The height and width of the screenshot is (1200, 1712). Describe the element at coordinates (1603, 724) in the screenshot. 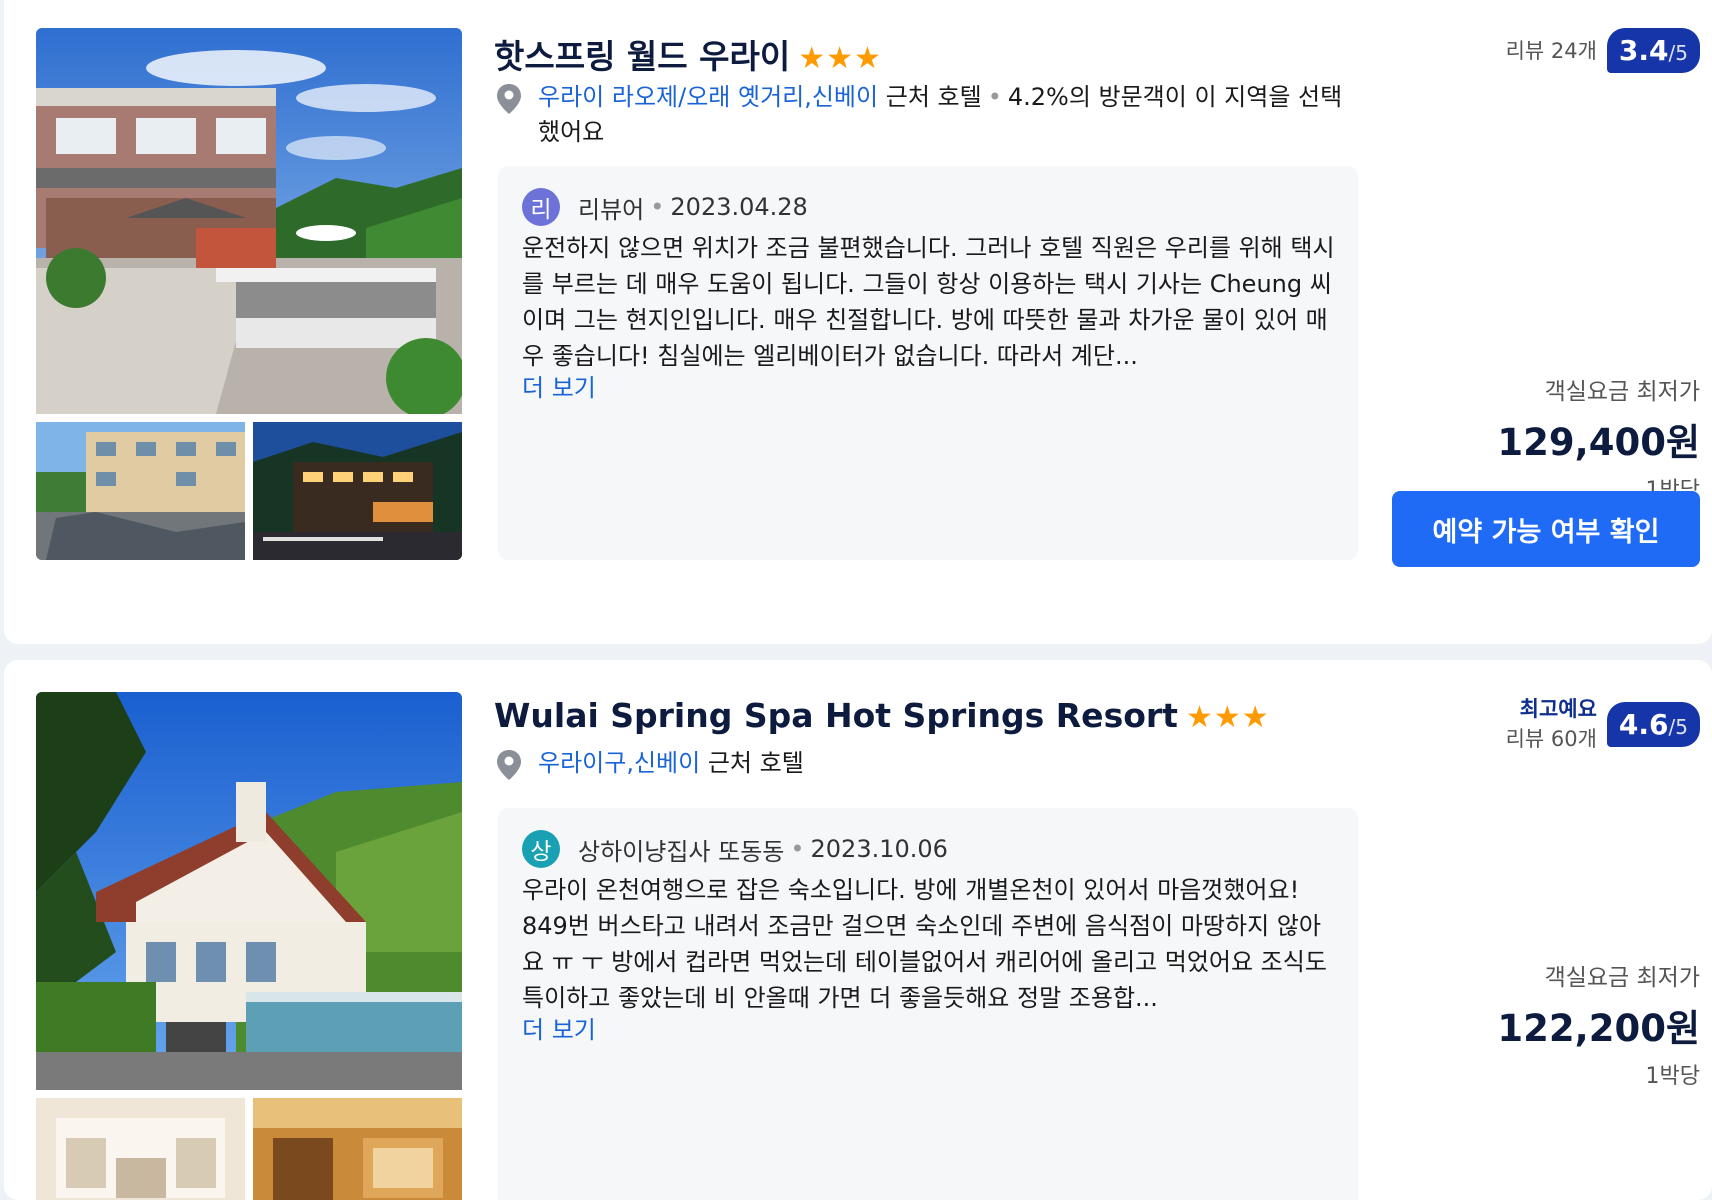

I see `rating-summary: 최고예요 리뷰 60개 4.6/5` at that location.